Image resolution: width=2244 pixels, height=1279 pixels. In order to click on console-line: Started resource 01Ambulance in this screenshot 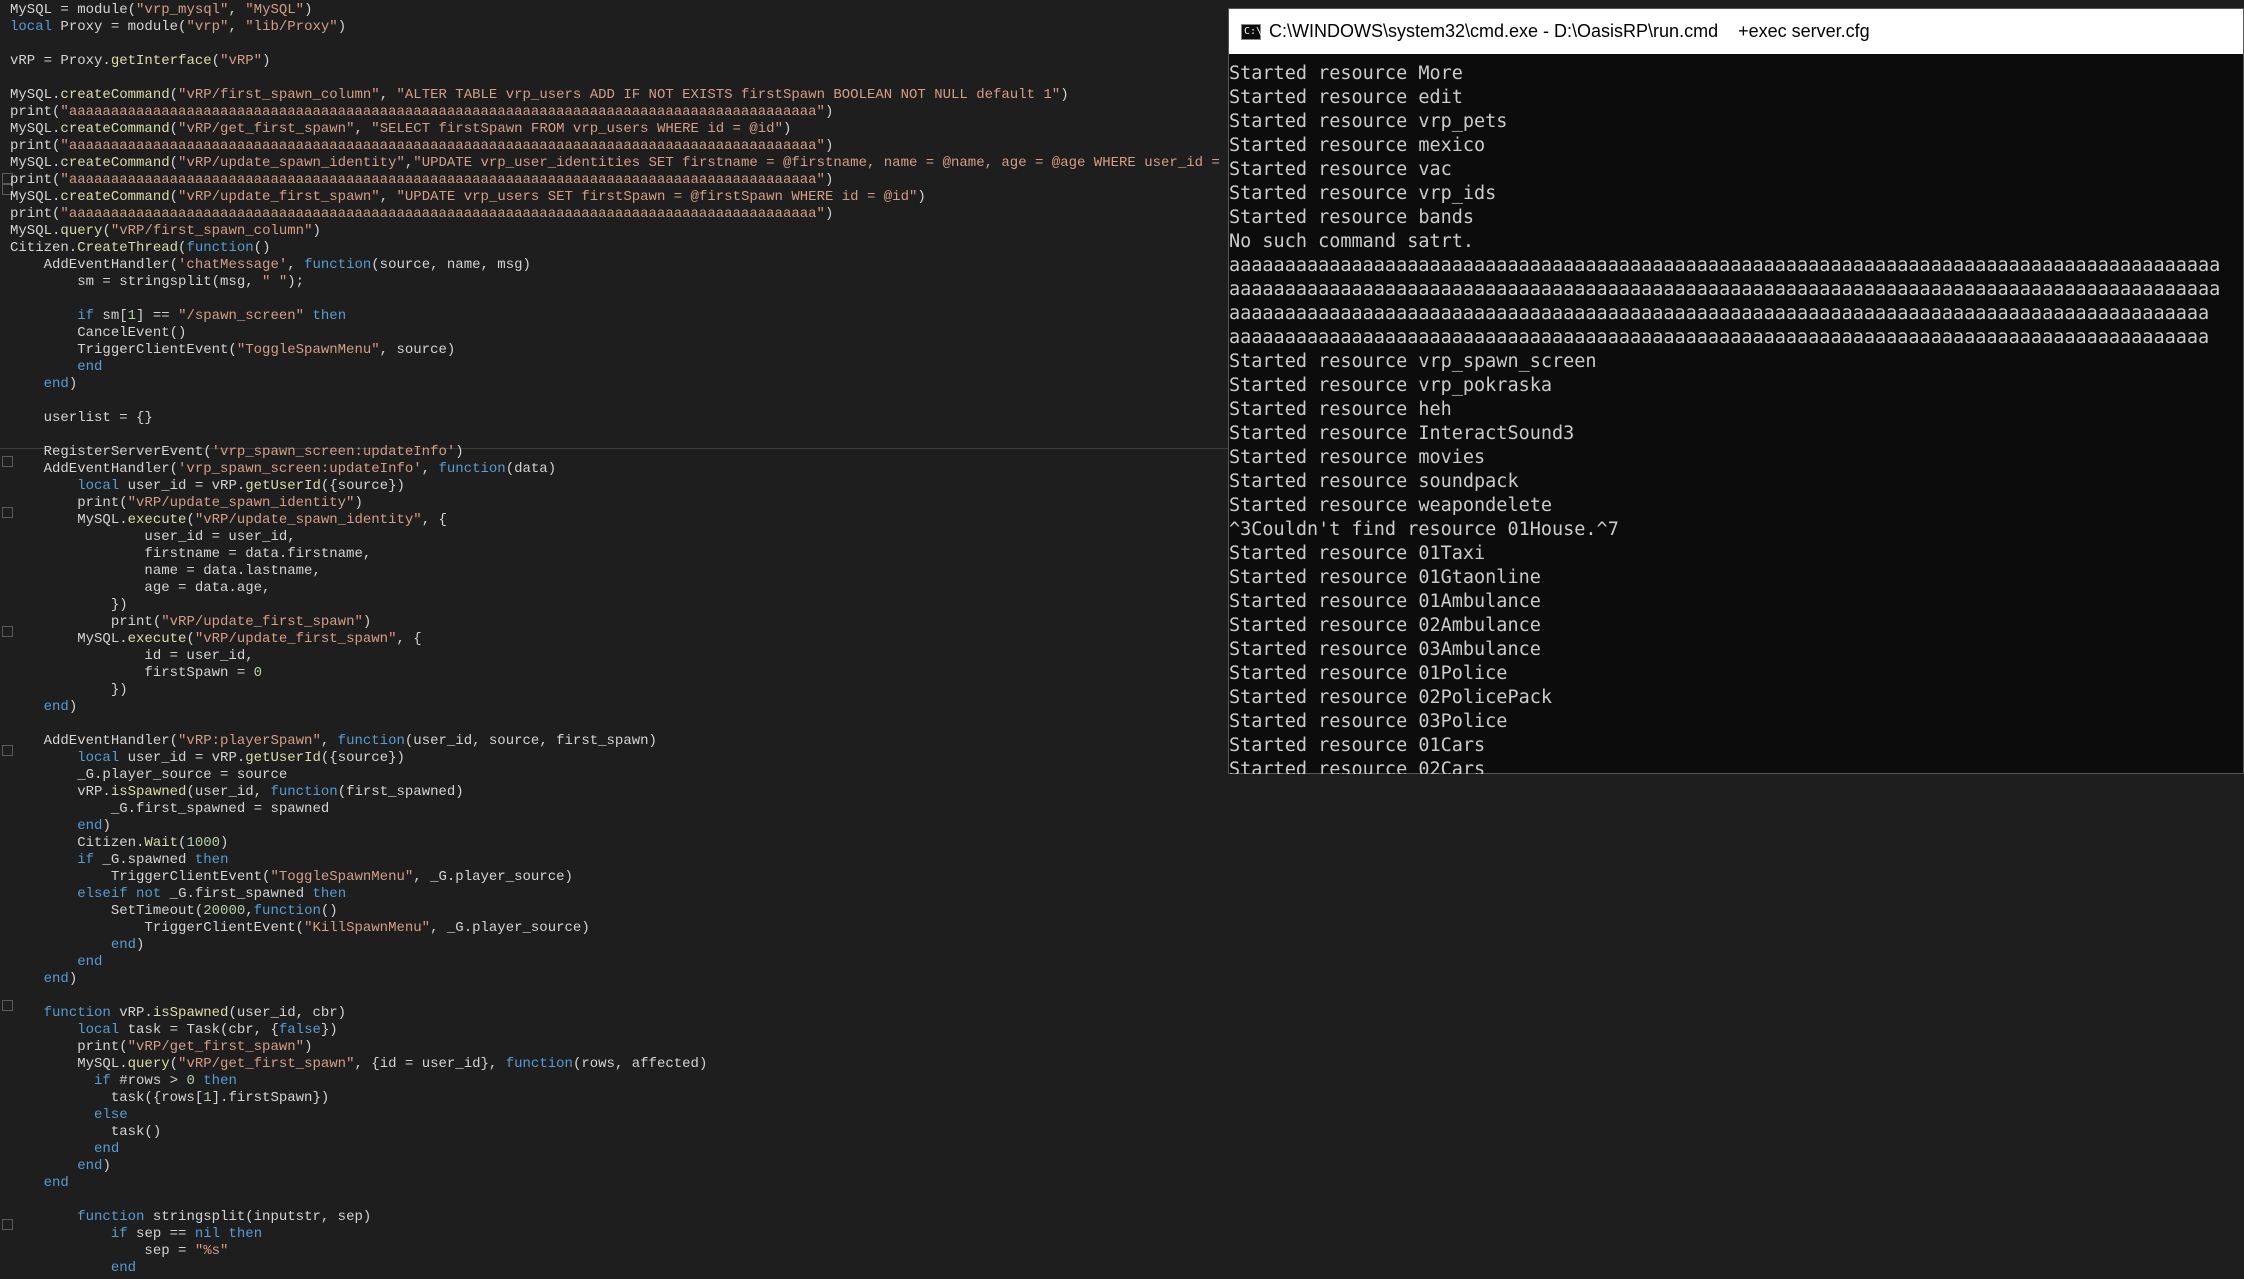, I will do `click(1385, 601)`.